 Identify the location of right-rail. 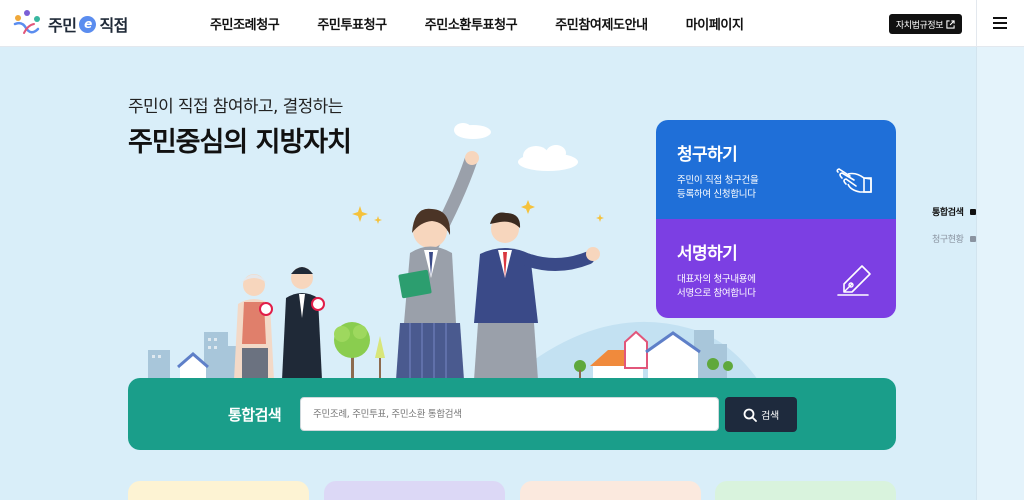
(1000, 273).